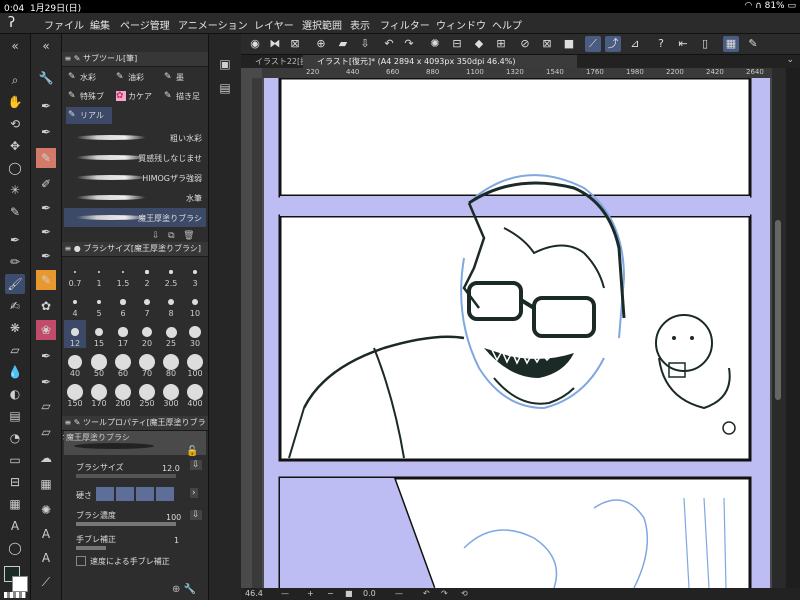 This screenshot has height=600, width=800. I want to click on fill-icon: ◆, so click(479, 44).